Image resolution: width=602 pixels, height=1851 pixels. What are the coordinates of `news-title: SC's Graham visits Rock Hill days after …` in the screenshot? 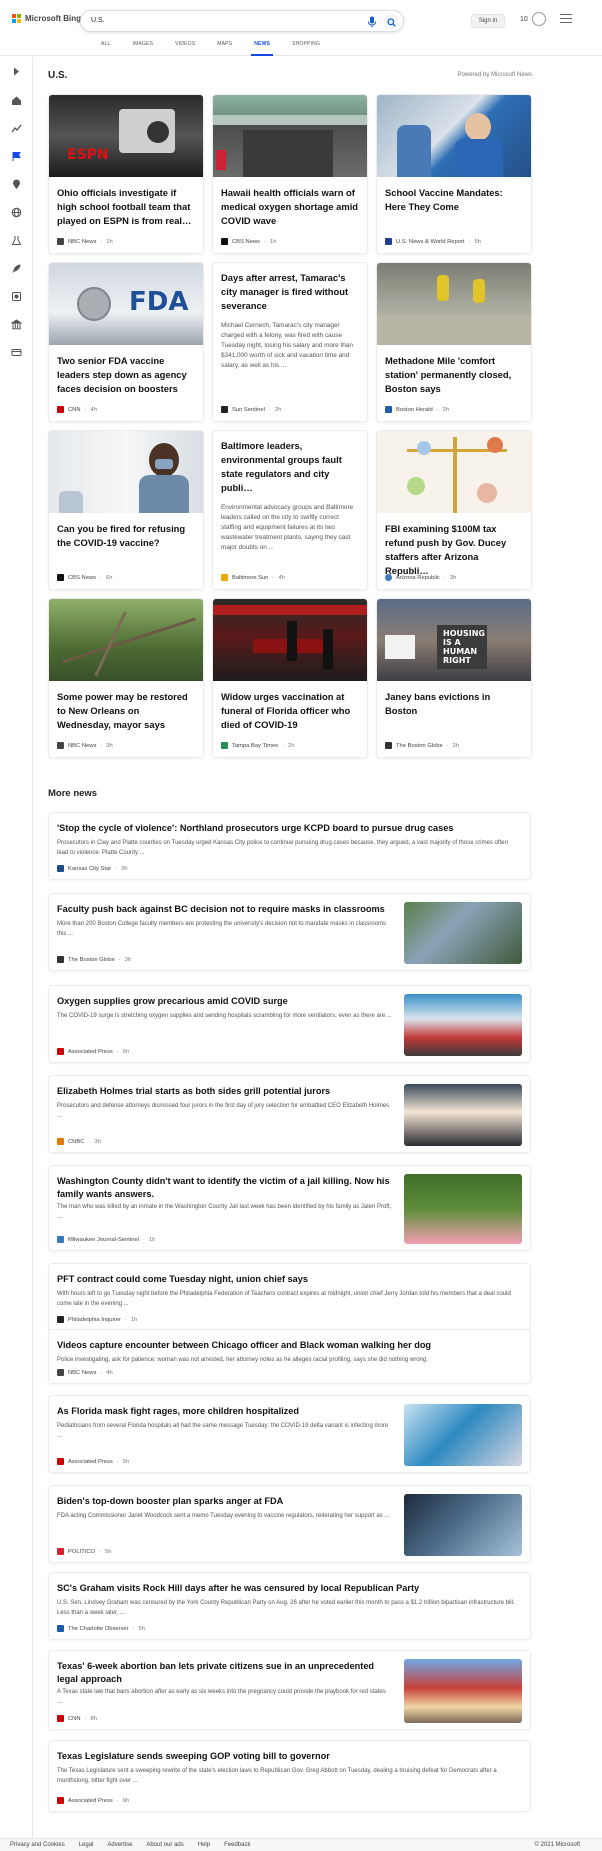 It's located at (287, 1588).